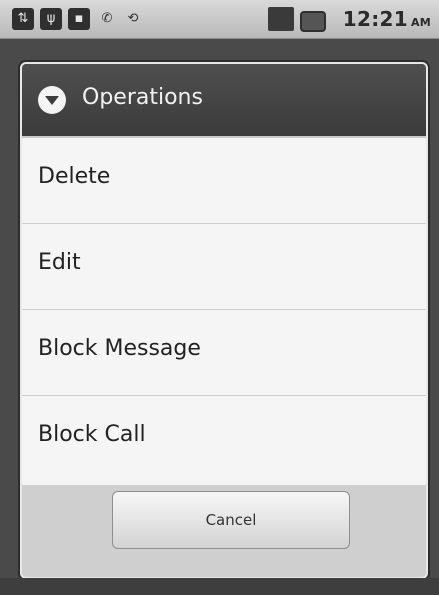  Describe the element at coordinates (224, 101) in the screenshot. I see `dialog-header: Operations` at that location.